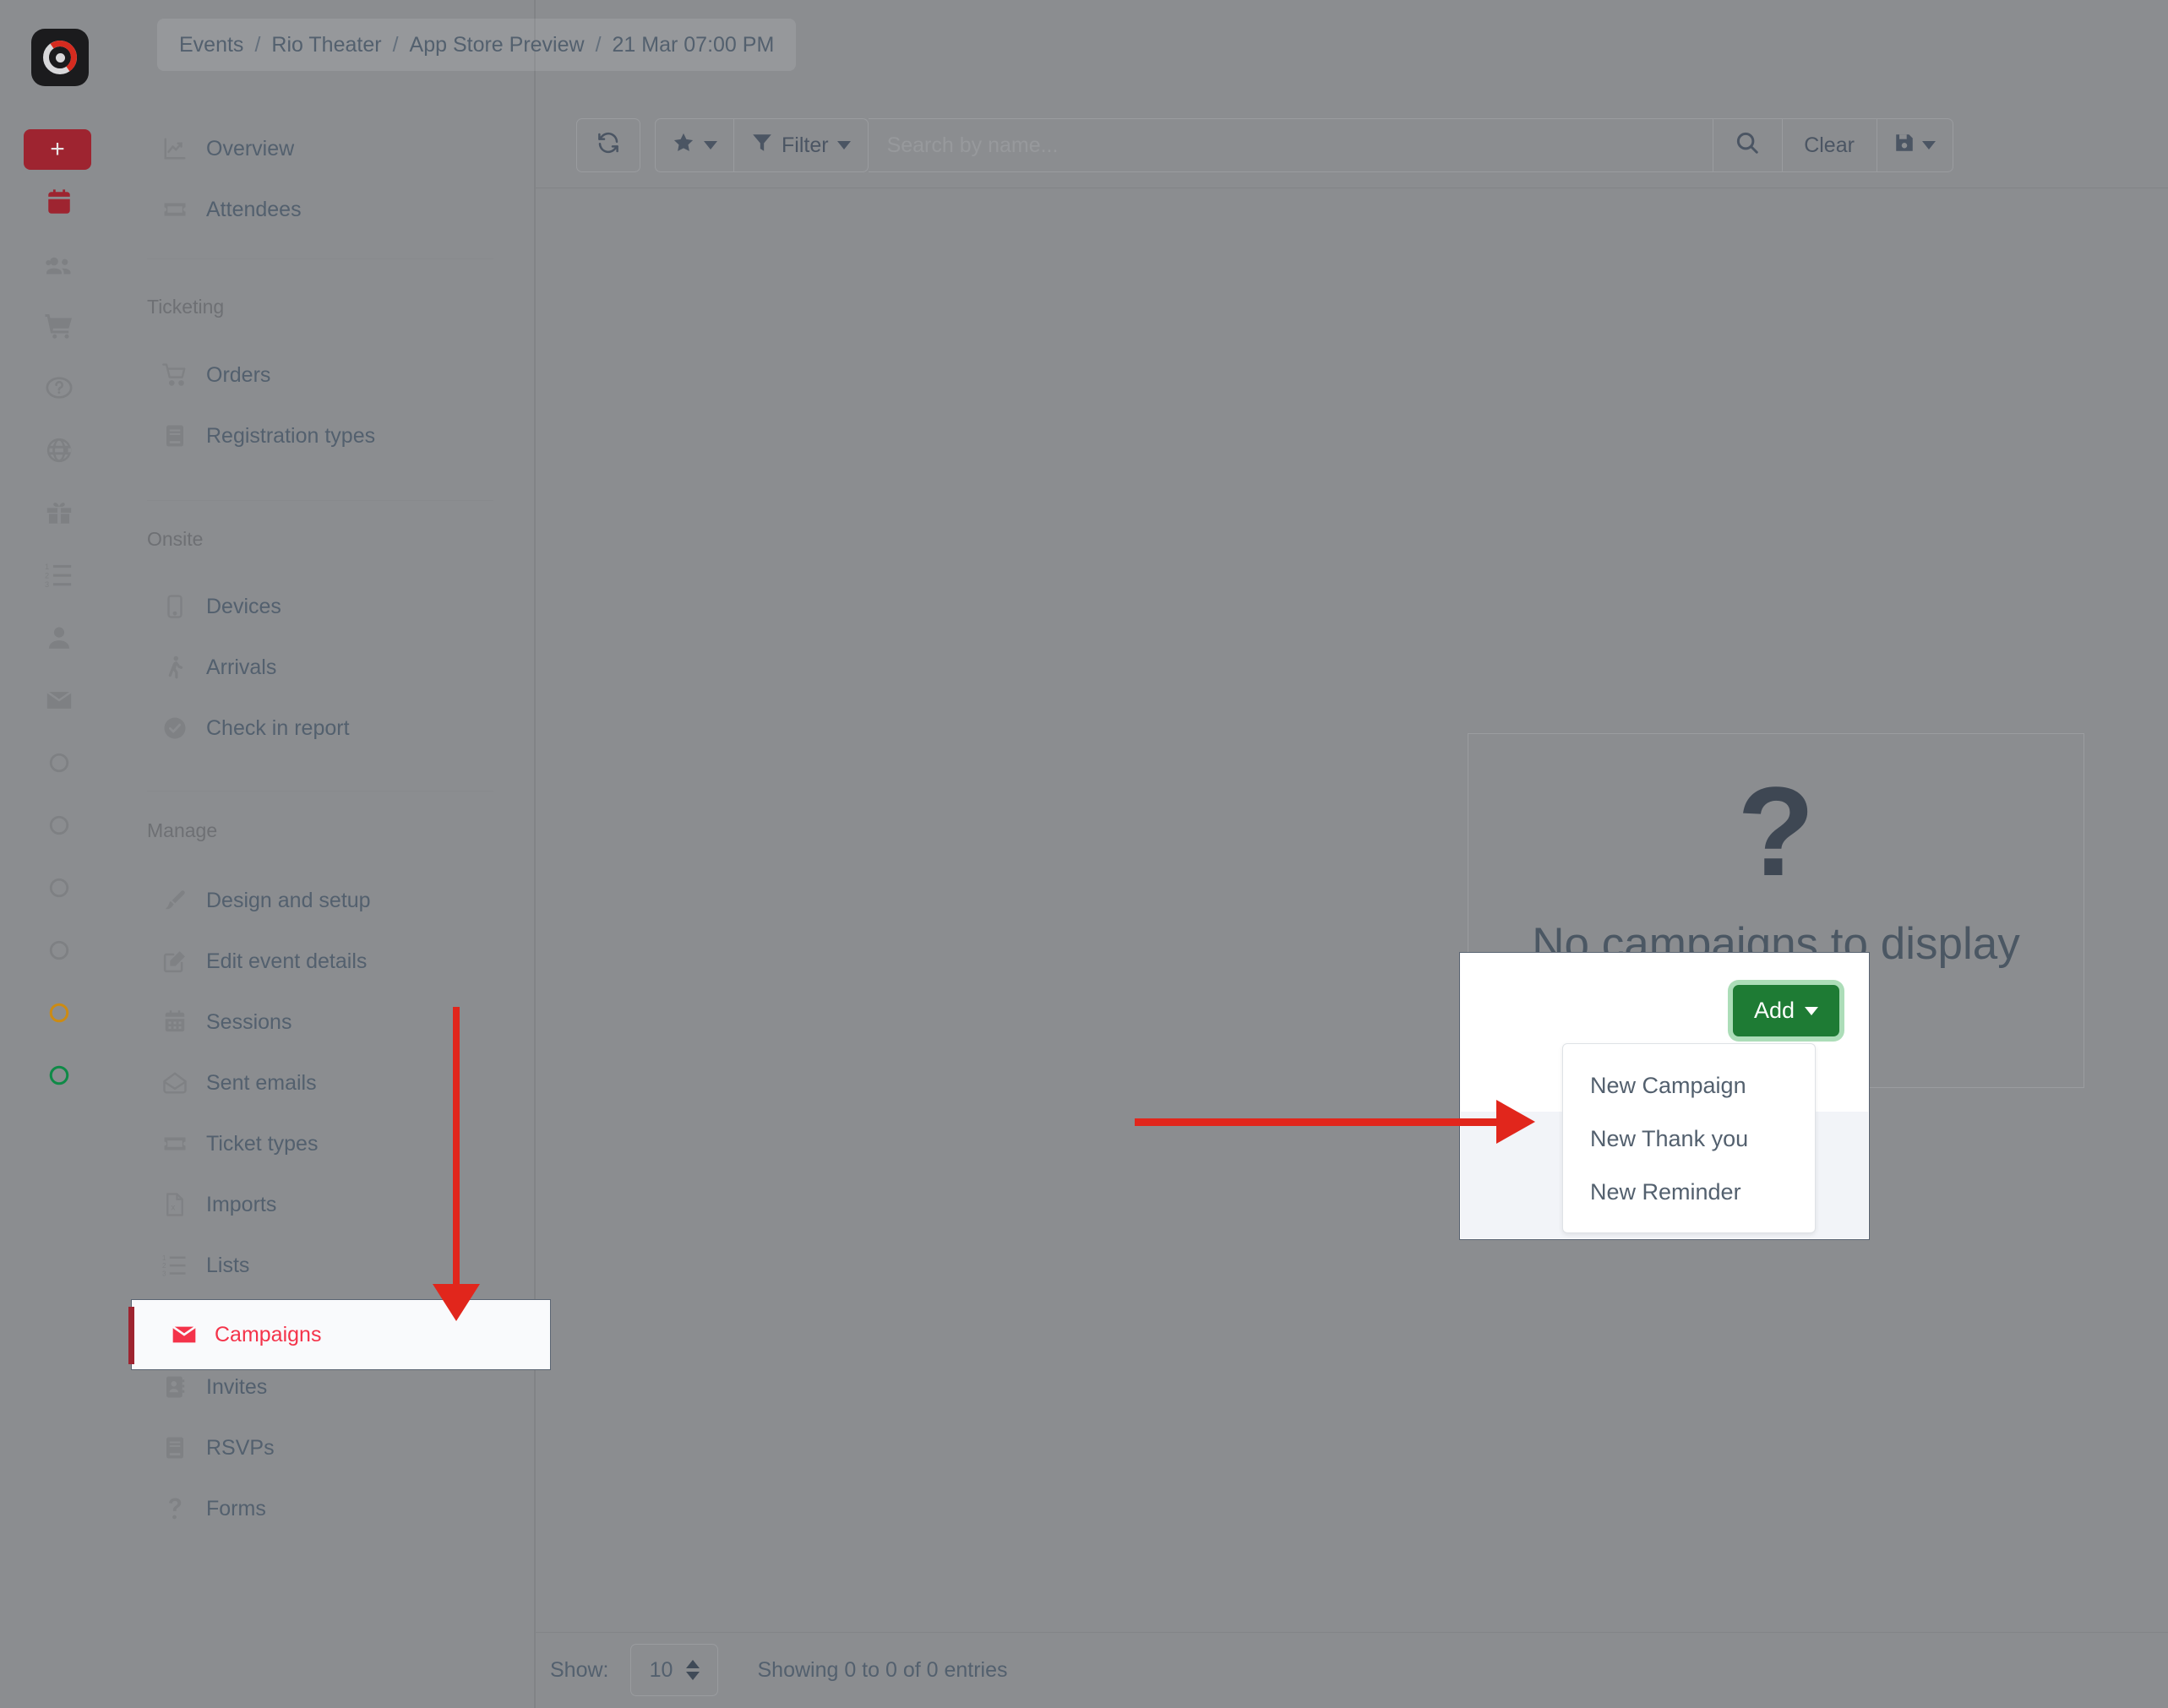 This screenshot has height=1708, width=2168. What do you see at coordinates (329, 728) in the screenshot?
I see `sidebar-item-check-in-report: Check in report` at bounding box center [329, 728].